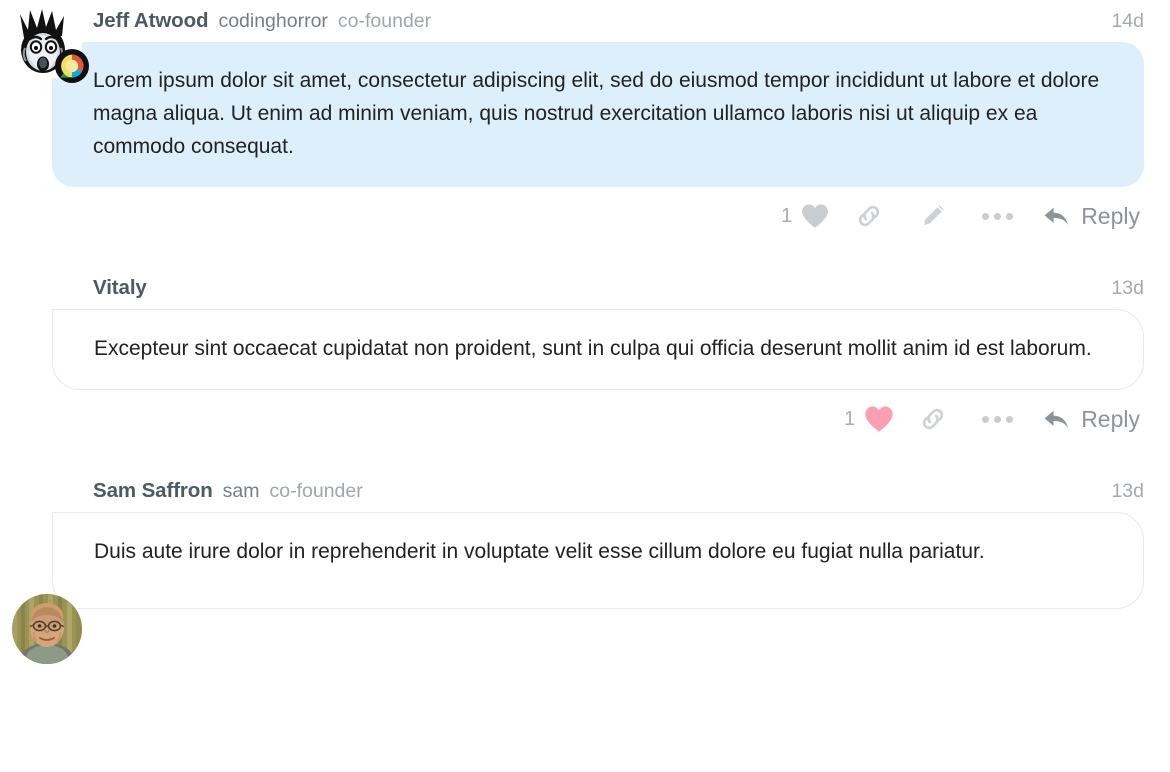  I want to click on author-name: Jeff Atwood, so click(151, 21).